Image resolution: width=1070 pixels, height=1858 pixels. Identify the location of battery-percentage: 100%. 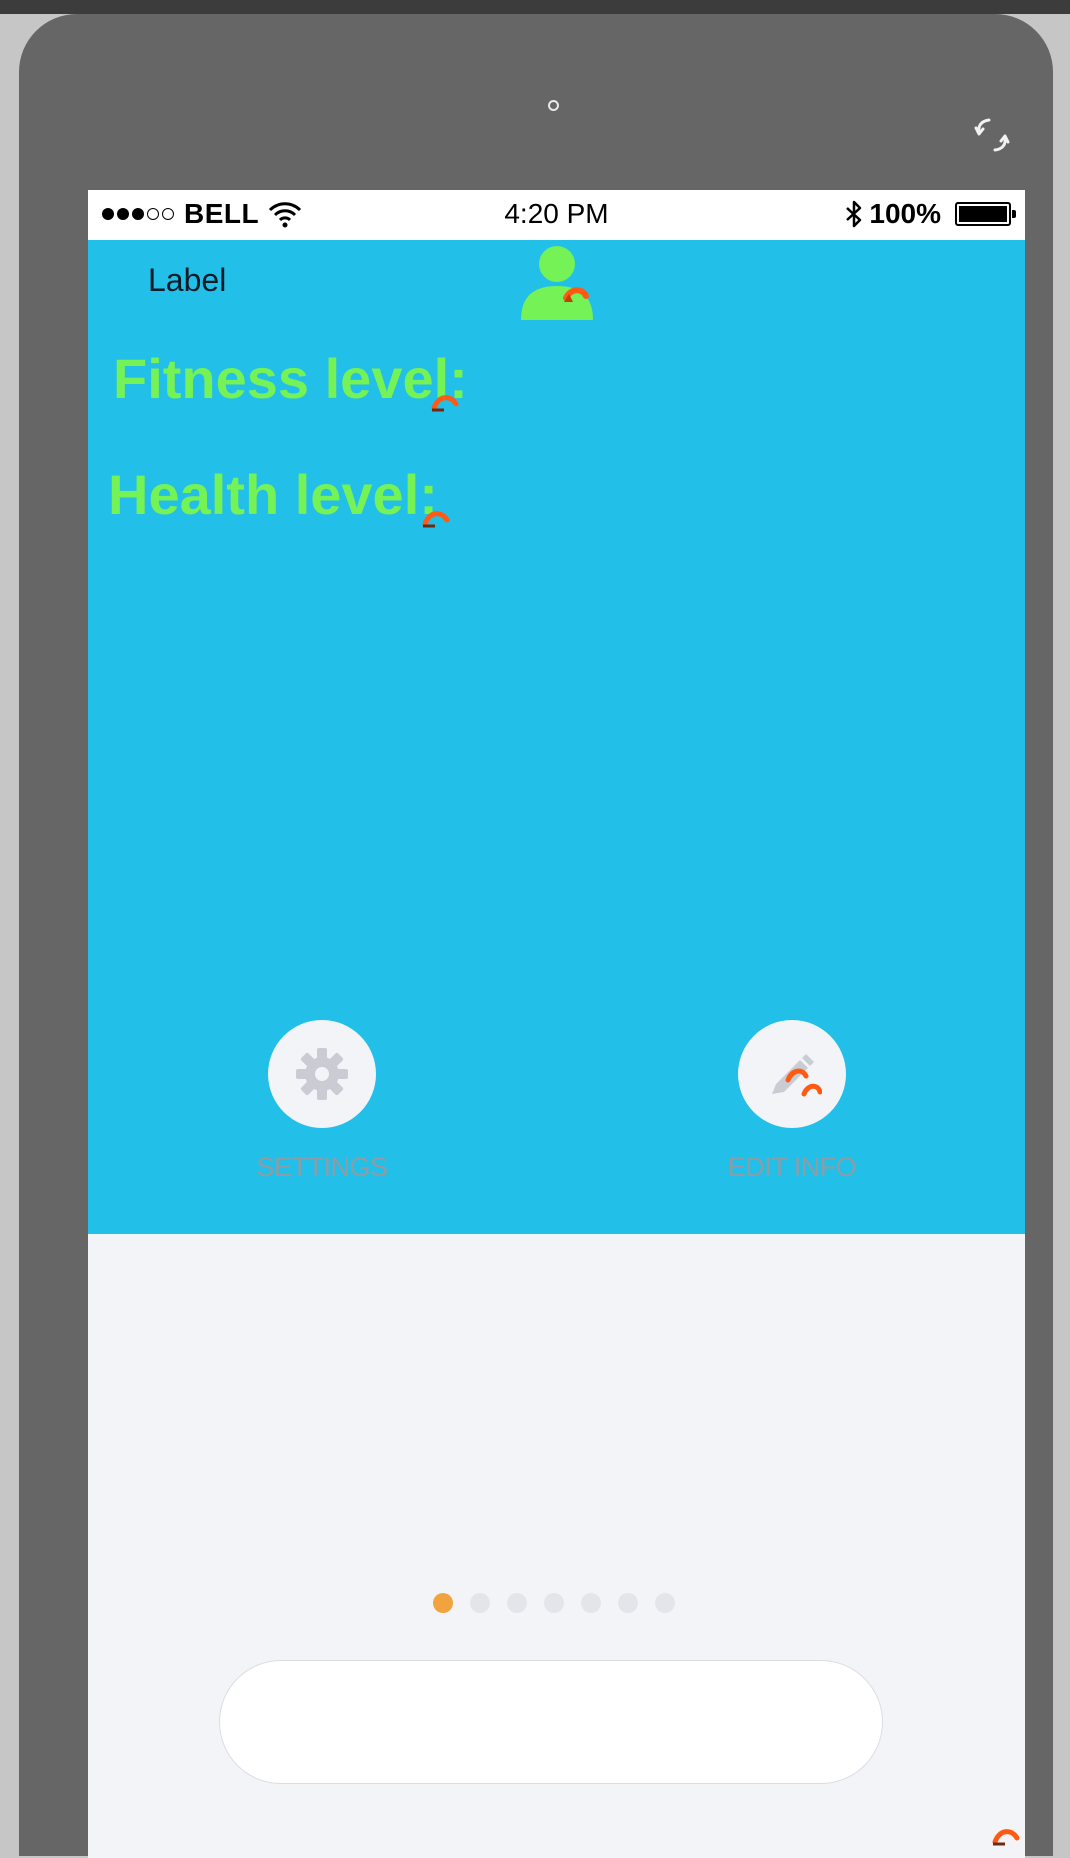
(905, 213).